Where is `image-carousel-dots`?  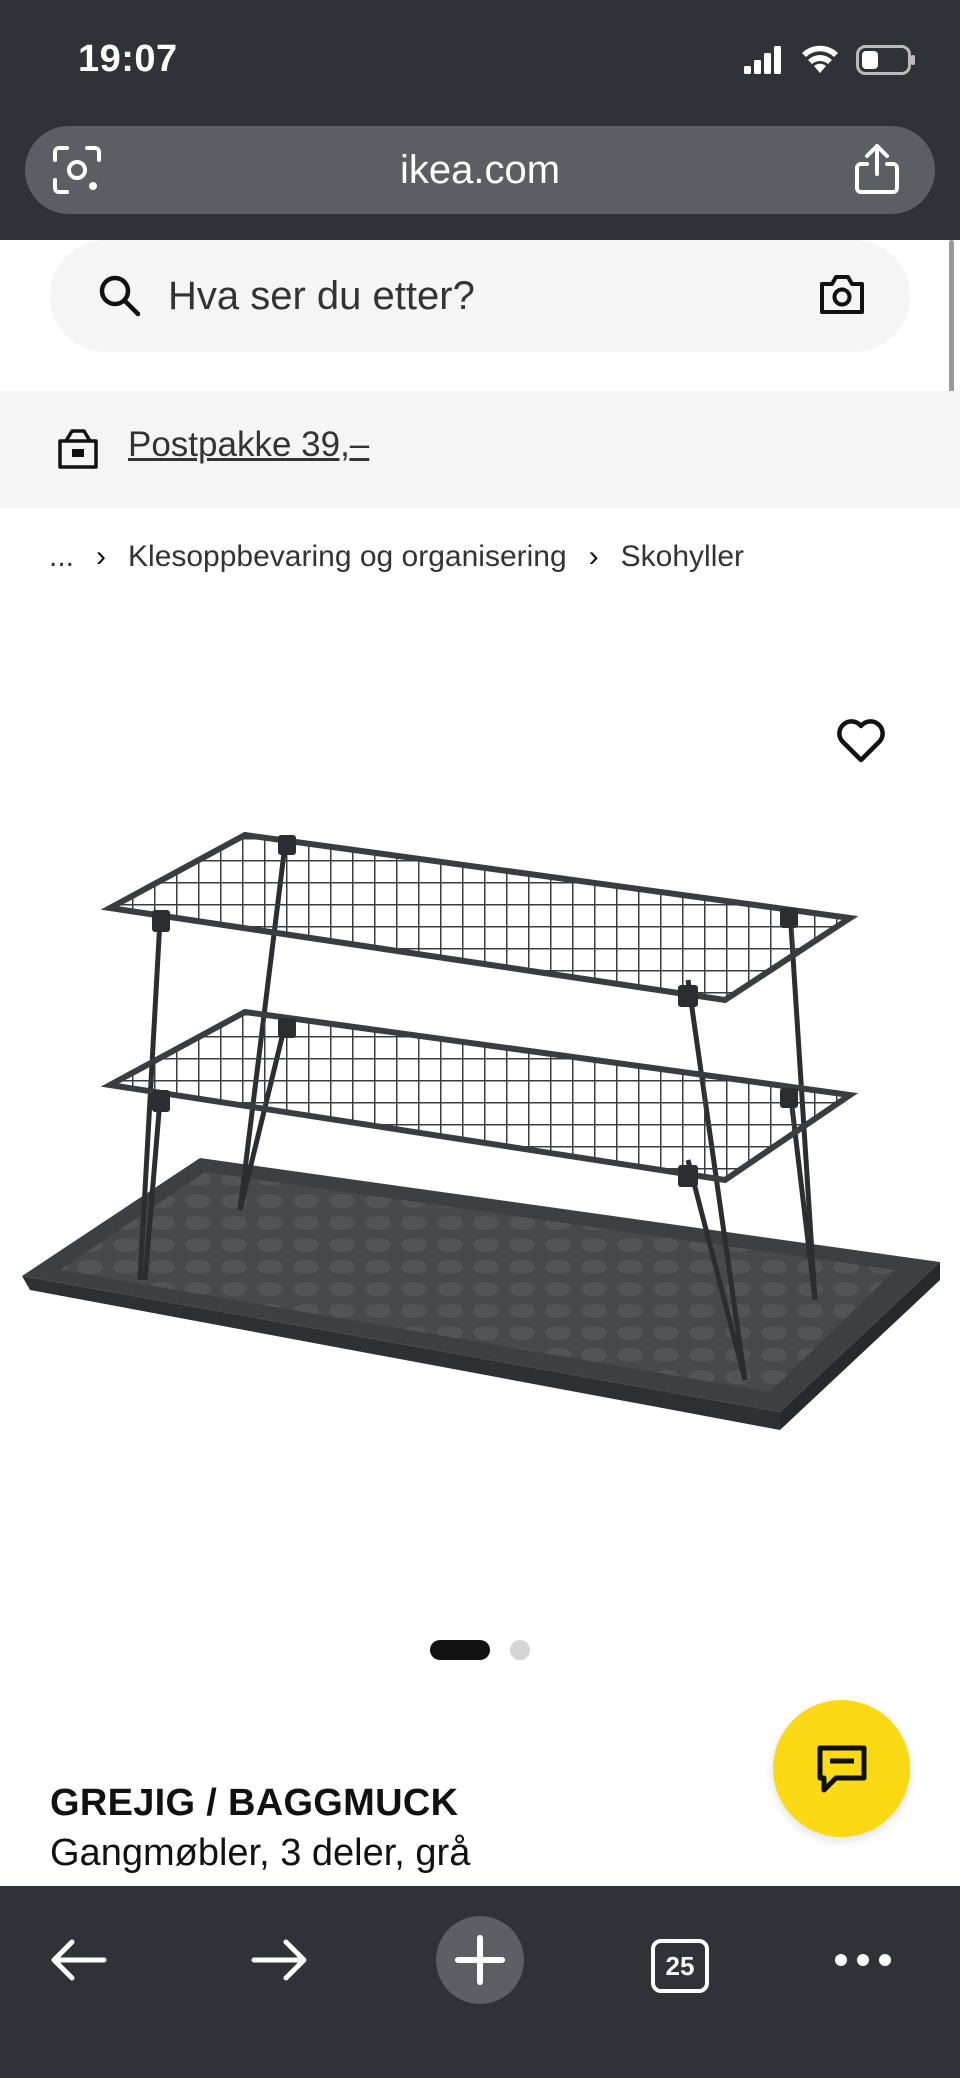
image-carousel-dots is located at coordinates (480, 1650).